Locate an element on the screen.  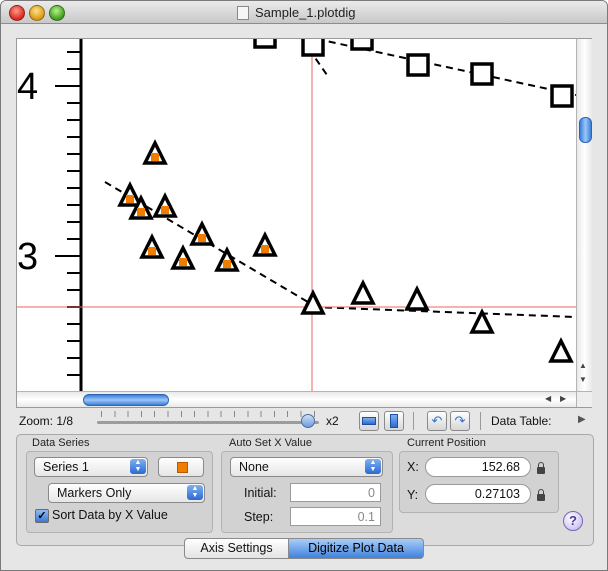
zoom-slider-ticks is located at coordinates (208, 414).